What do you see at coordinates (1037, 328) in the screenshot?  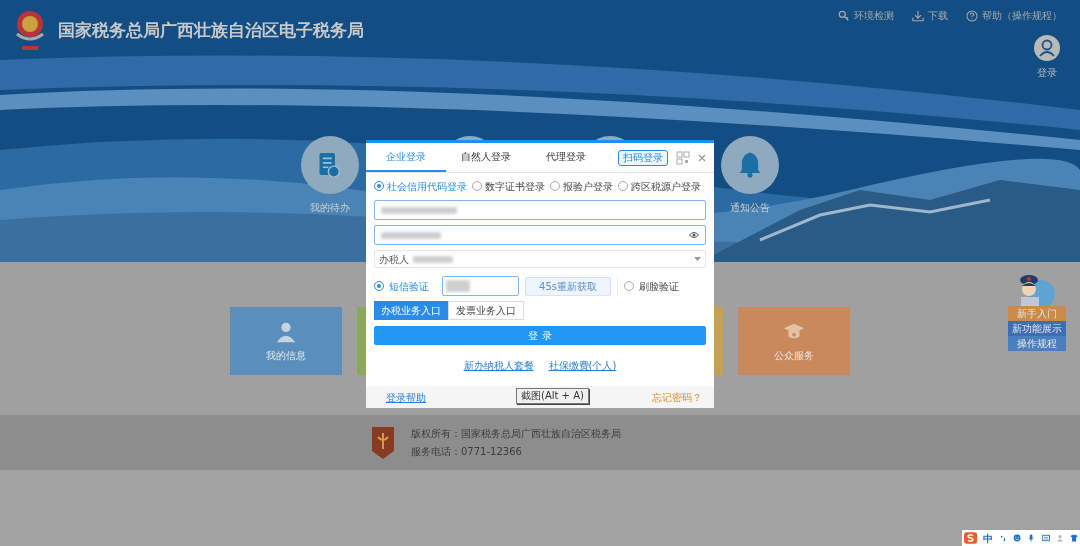 I see `side-button: 新功能展示` at bounding box center [1037, 328].